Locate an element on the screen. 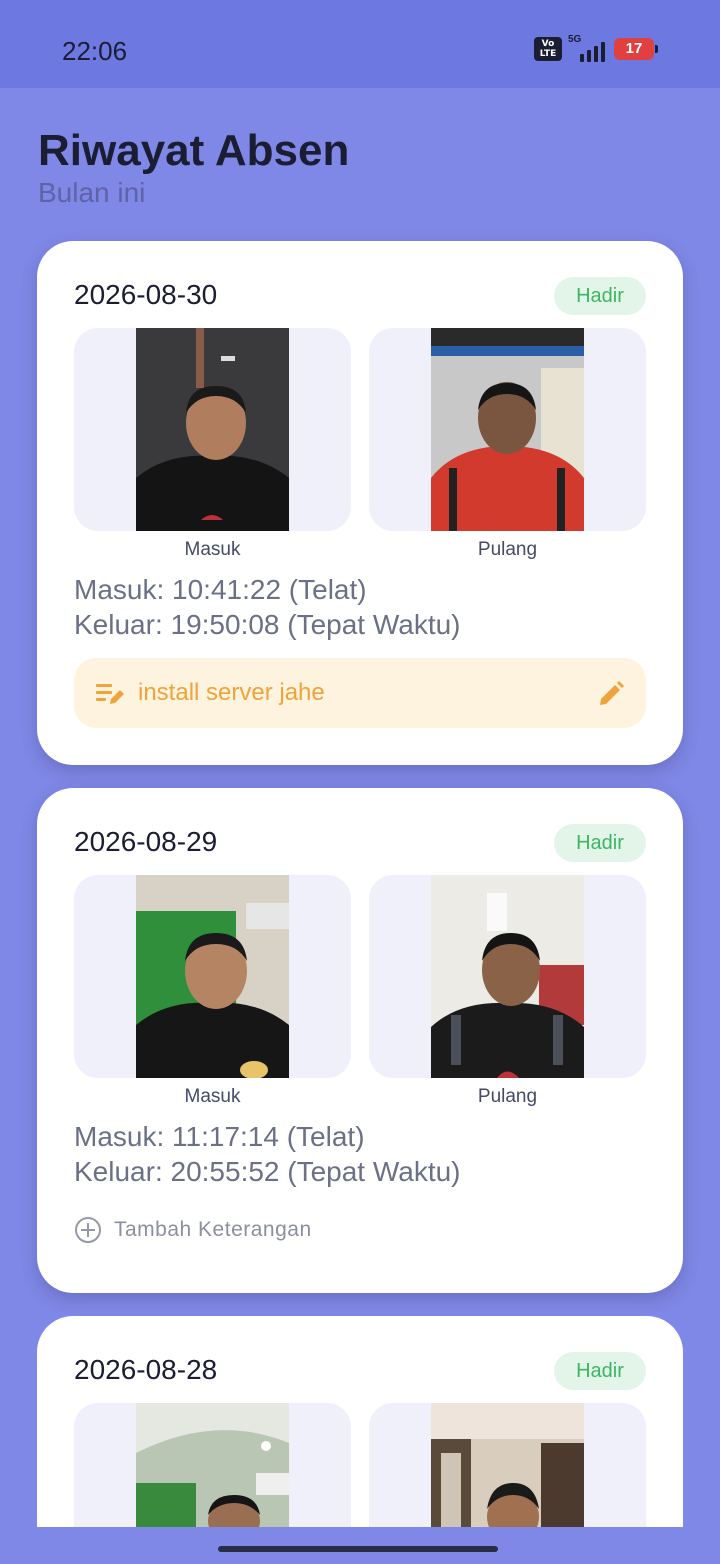  edit-pencil-icon is located at coordinates (611, 694).